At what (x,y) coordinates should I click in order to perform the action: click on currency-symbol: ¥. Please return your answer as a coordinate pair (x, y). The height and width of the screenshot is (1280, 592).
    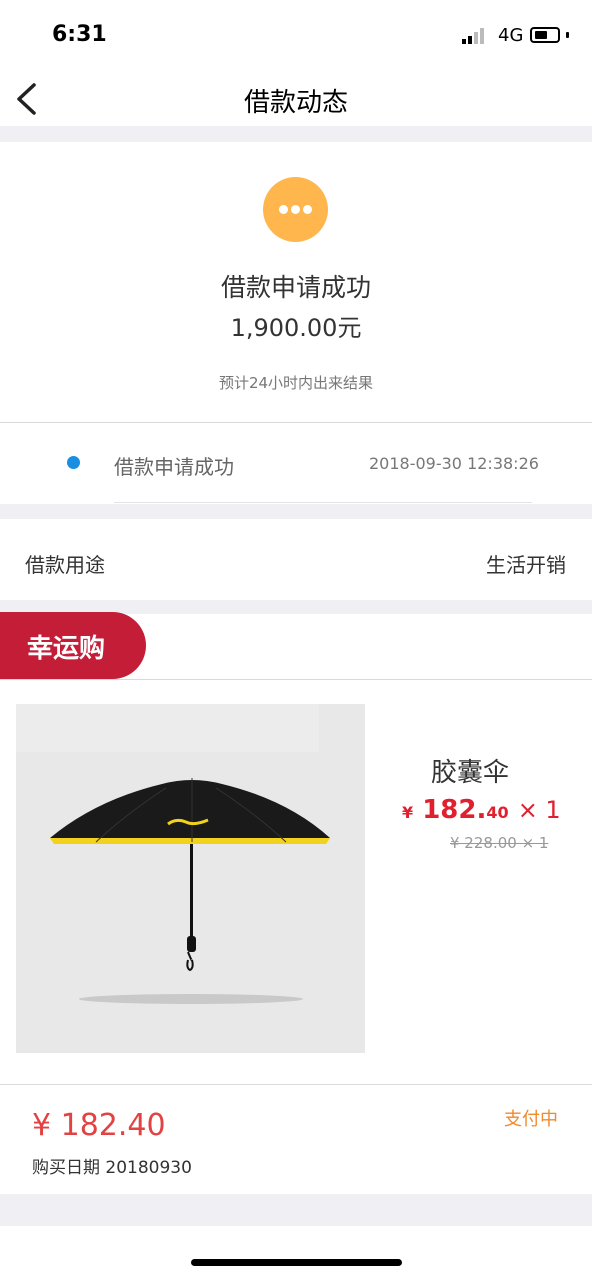
    Looking at the image, I should click on (408, 812).